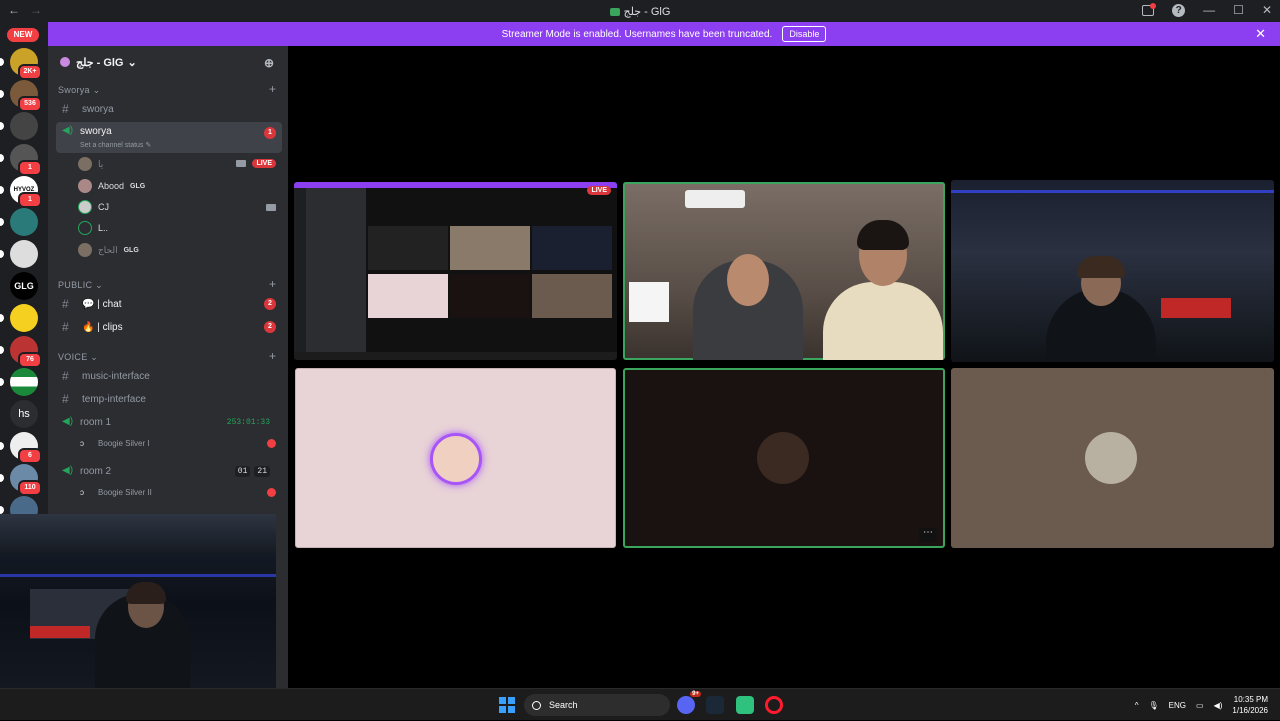 The image size is (1280, 721). What do you see at coordinates (96, 471) in the screenshot?
I see `channel-label: room 2` at bounding box center [96, 471].